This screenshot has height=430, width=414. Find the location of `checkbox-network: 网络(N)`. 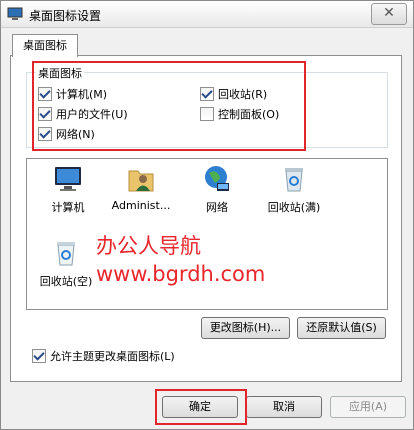

checkbox-network: 网络(N) is located at coordinates (66, 134).